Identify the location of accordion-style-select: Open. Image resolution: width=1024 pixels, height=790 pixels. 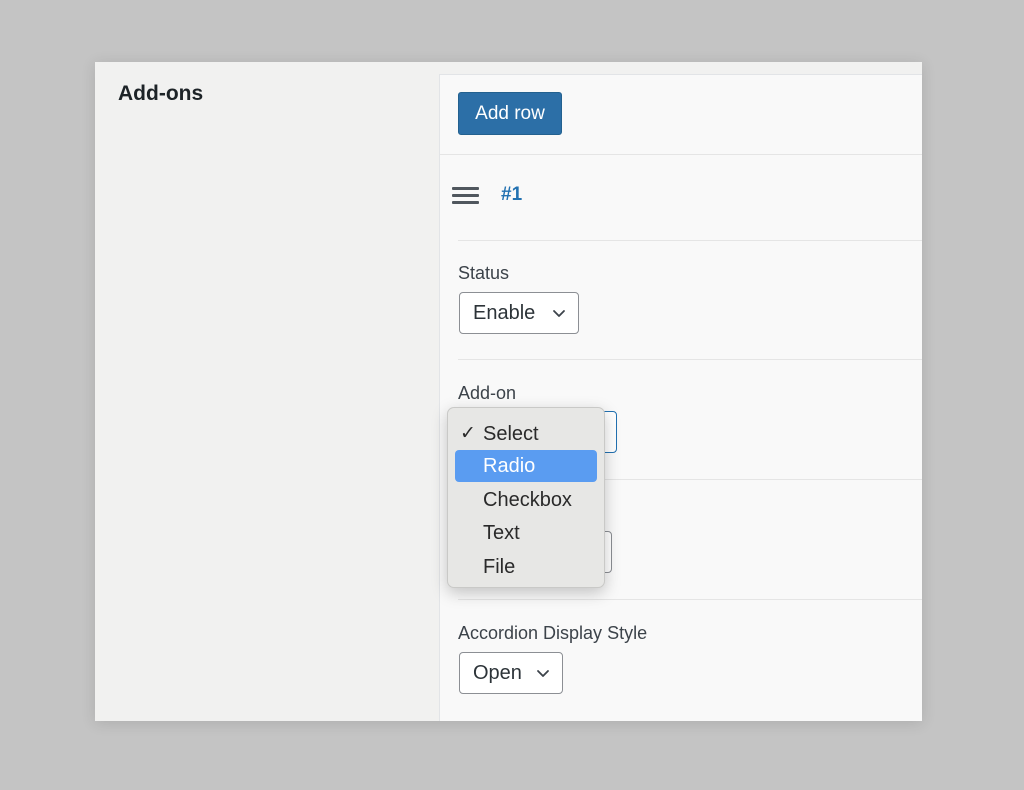
(511, 673).